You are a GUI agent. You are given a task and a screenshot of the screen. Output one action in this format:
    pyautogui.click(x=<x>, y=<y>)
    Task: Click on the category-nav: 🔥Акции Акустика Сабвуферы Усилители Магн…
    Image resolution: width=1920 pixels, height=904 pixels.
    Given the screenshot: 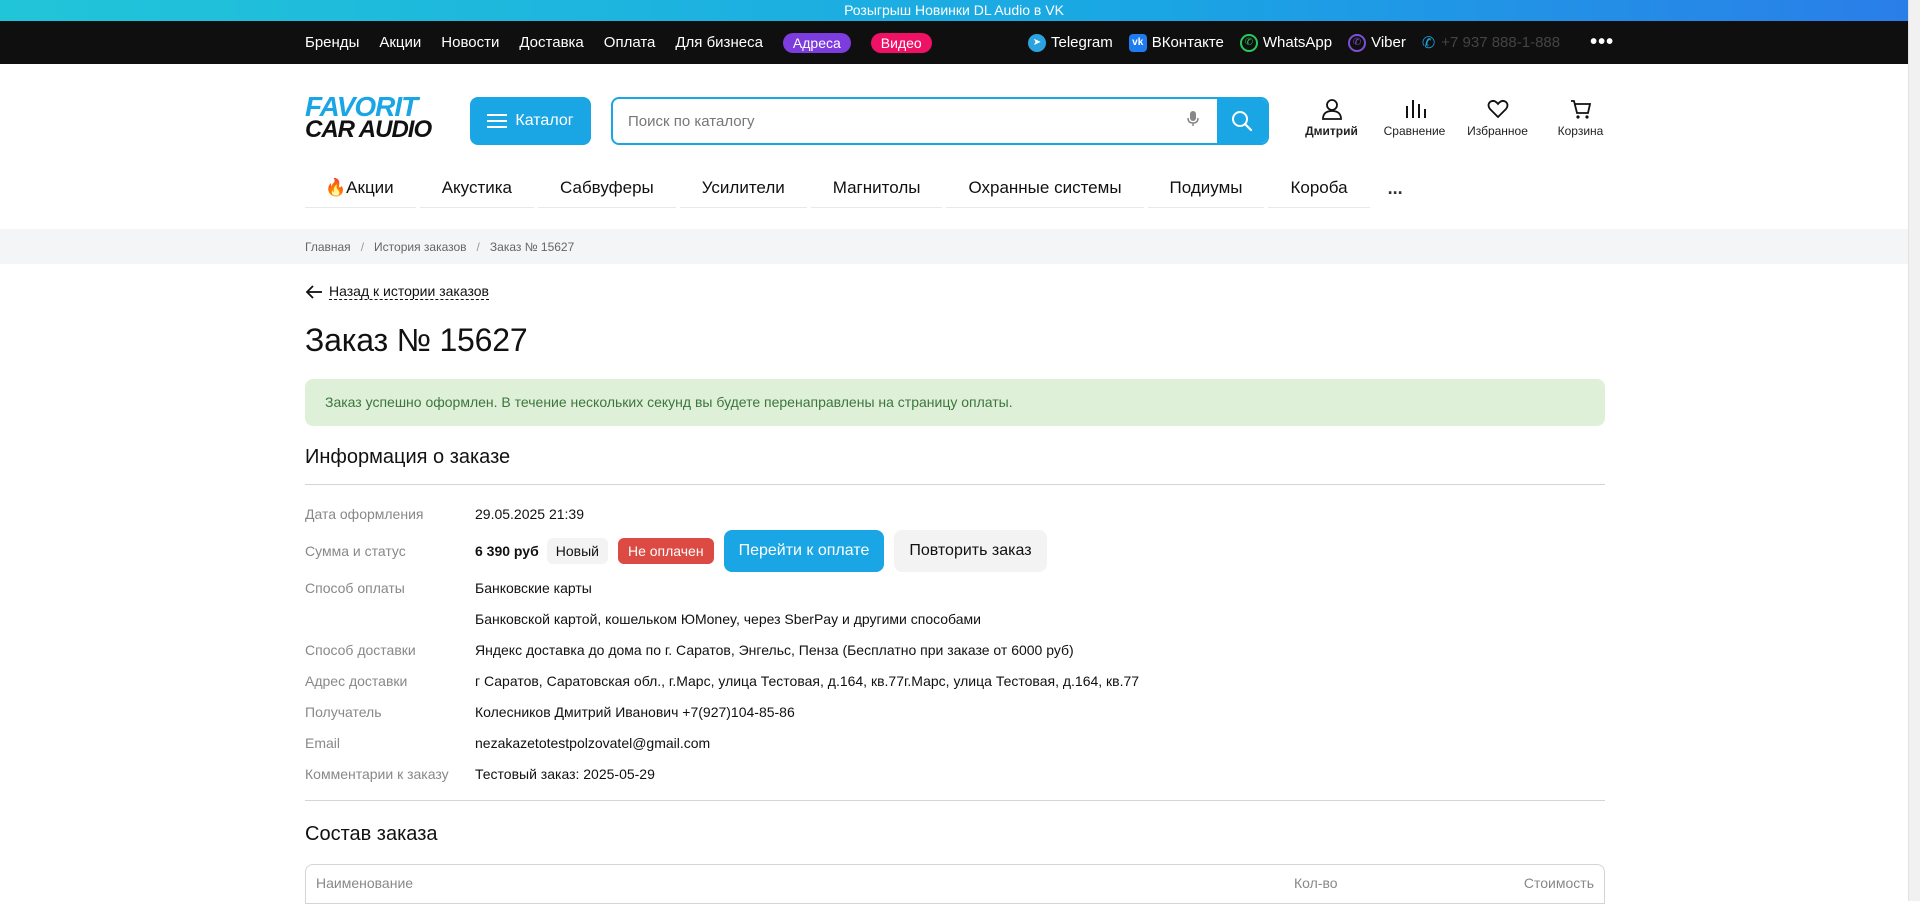 What is the action you would take?
    pyautogui.click(x=854, y=188)
    